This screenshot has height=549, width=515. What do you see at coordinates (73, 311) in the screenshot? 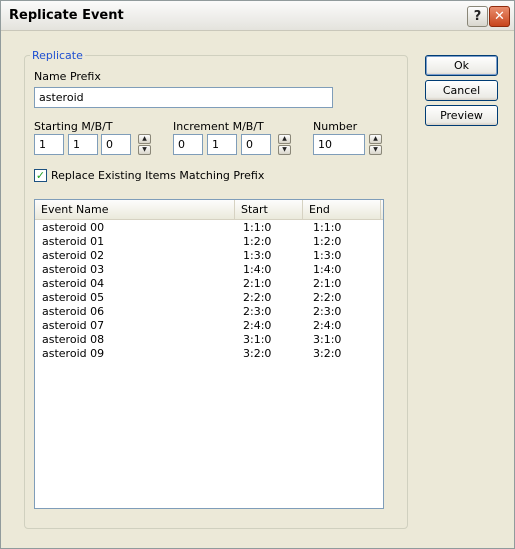
I see `event-name-cell: asteroid 06` at bounding box center [73, 311].